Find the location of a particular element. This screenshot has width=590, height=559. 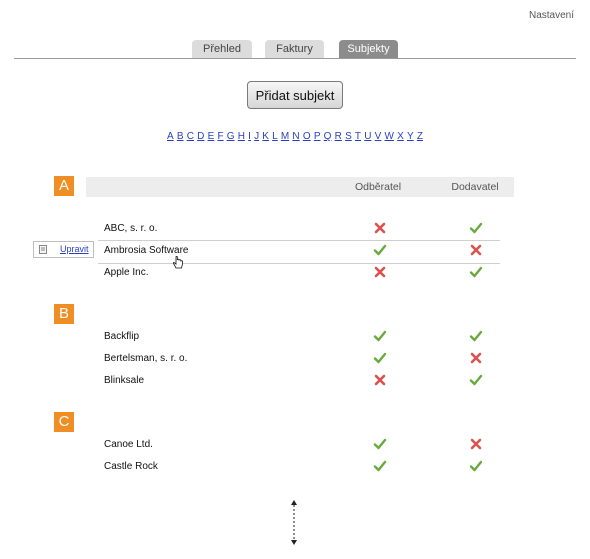

letter-link: O is located at coordinates (307, 136).